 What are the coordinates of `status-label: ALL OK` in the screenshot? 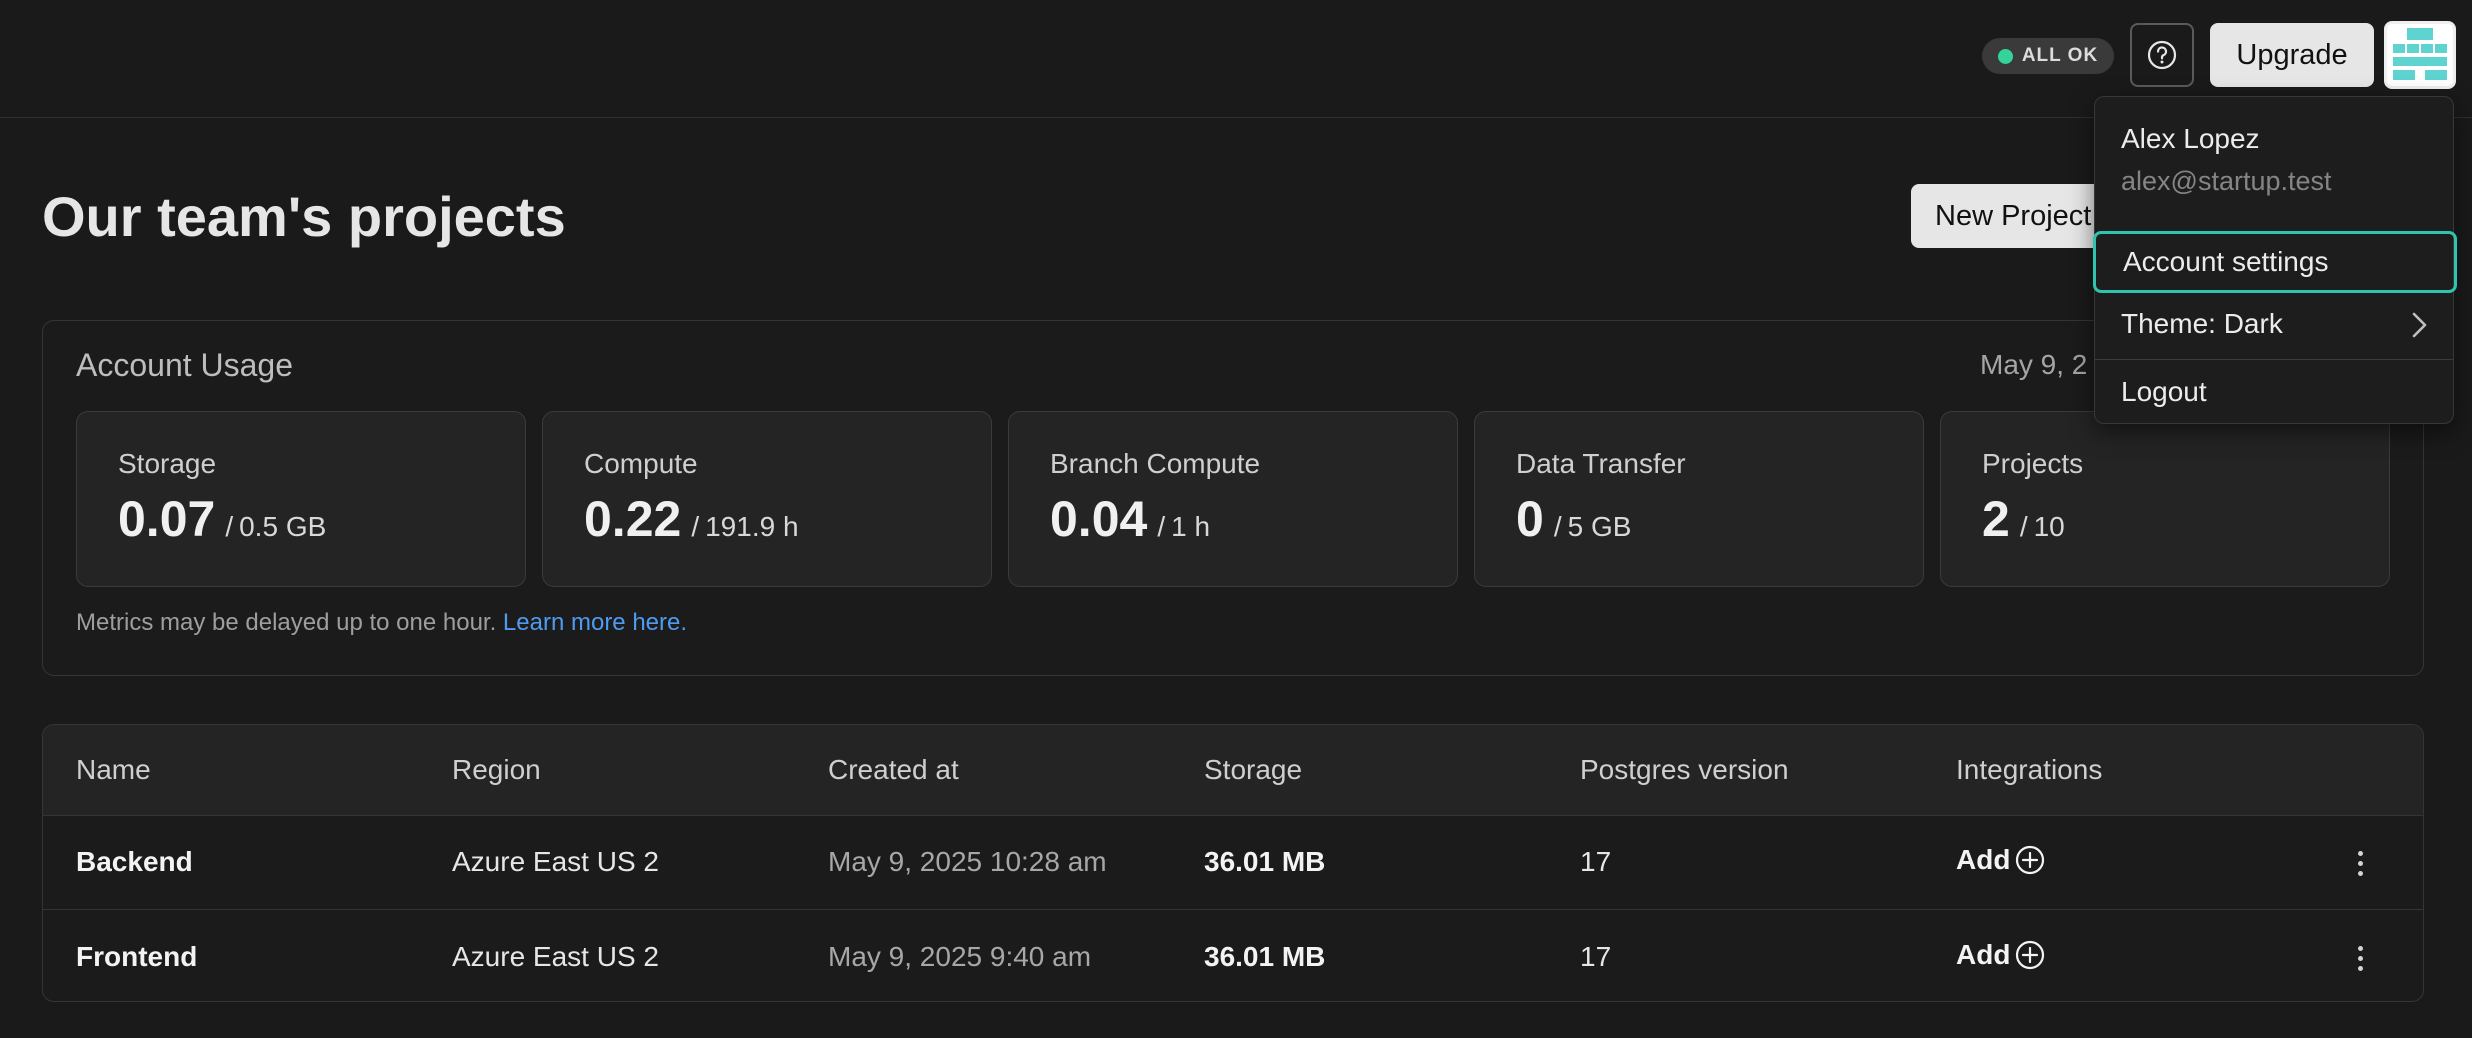 It's located at (2060, 55).